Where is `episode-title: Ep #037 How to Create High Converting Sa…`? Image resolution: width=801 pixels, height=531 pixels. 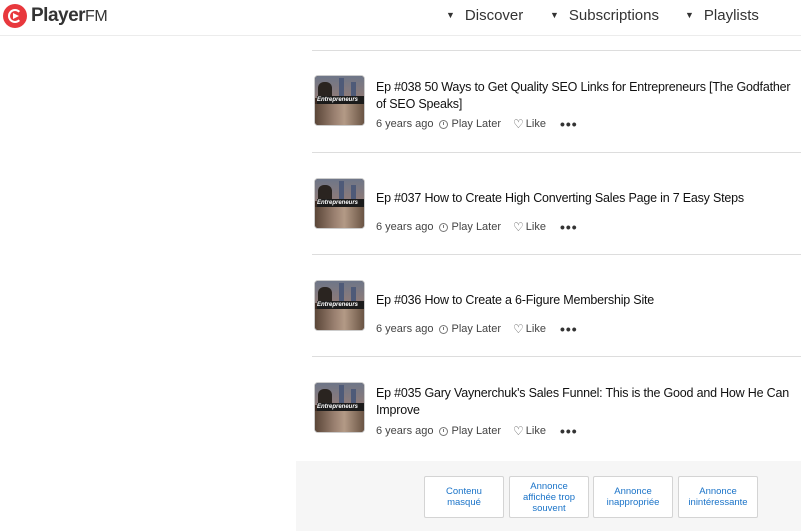
episode-title: Ep #037 How to Create High Converting Sa… is located at coordinates (588, 198).